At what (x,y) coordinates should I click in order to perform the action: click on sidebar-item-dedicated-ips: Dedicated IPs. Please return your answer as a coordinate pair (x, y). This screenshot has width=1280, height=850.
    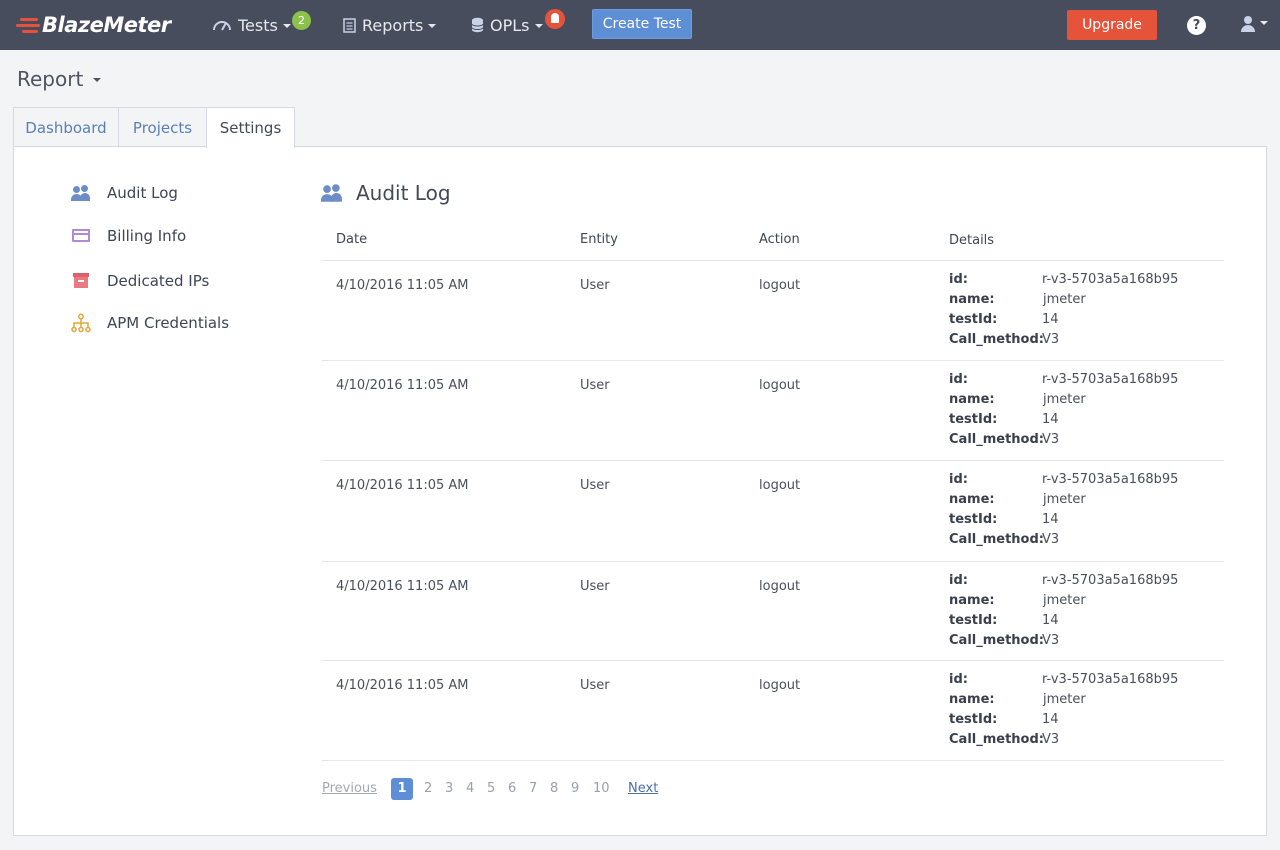
    Looking at the image, I should click on (140, 281).